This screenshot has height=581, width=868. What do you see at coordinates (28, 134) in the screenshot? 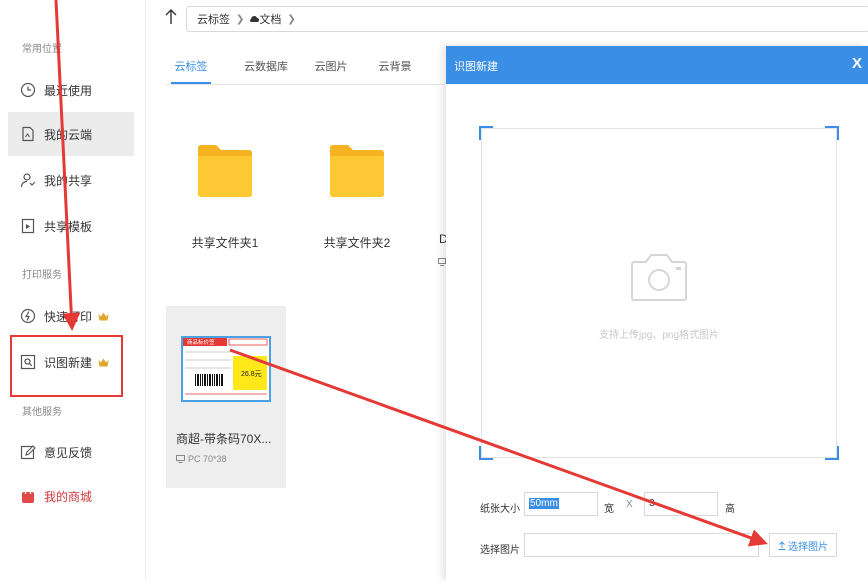
I see `cloud-doc-icon` at bounding box center [28, 134].